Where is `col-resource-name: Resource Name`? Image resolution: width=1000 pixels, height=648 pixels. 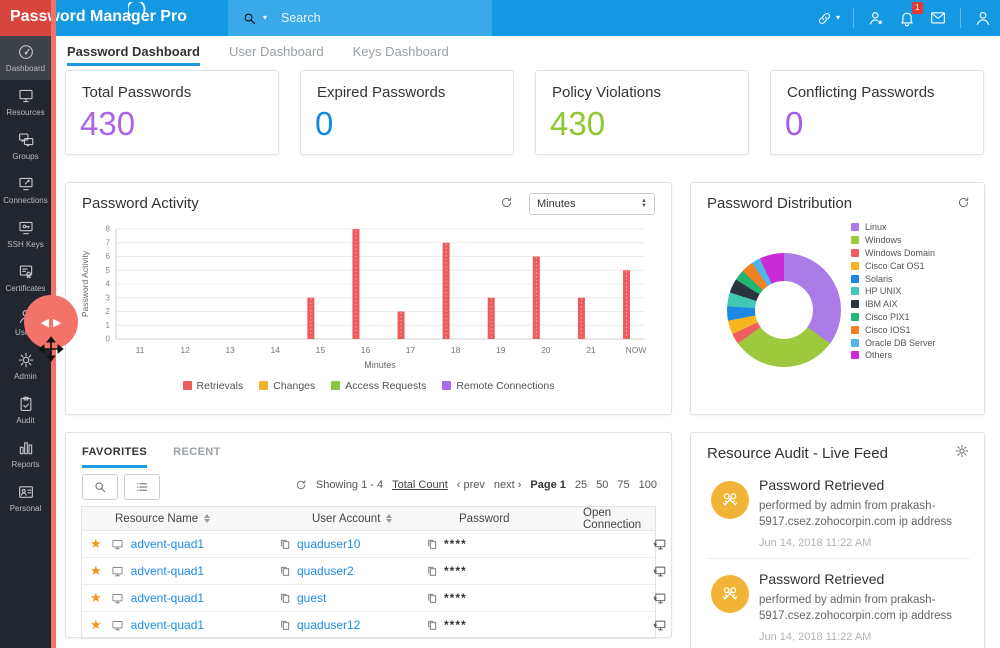 col-resource-name: Resource Name is located at coordinates (191, 519).